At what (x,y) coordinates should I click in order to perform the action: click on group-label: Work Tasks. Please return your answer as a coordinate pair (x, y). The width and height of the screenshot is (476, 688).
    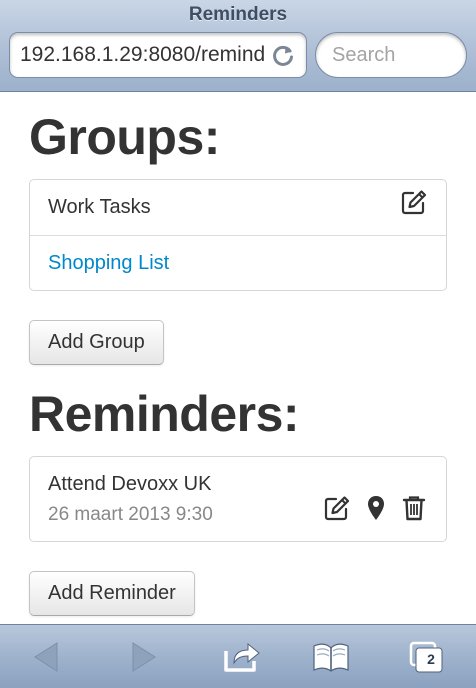
    Looking at the image, I should click on (99, 207).